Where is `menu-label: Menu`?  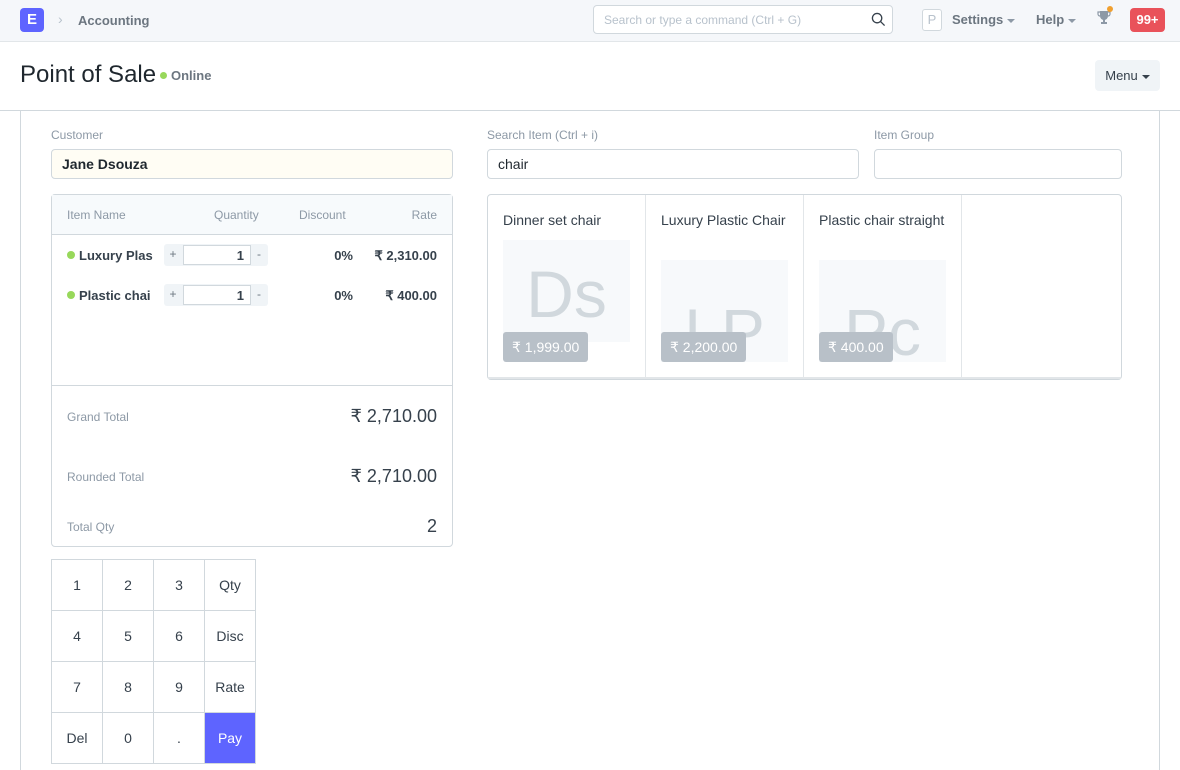
menu-label: Menu is located at coordinates (1121, 75).